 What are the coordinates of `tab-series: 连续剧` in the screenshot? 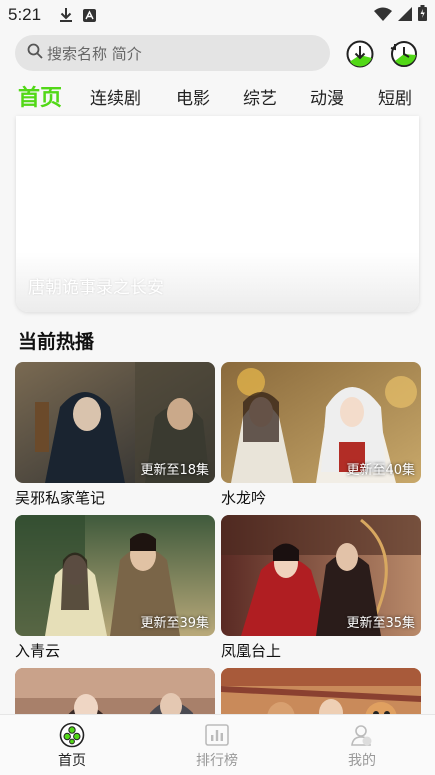 It's located at (115, 96).